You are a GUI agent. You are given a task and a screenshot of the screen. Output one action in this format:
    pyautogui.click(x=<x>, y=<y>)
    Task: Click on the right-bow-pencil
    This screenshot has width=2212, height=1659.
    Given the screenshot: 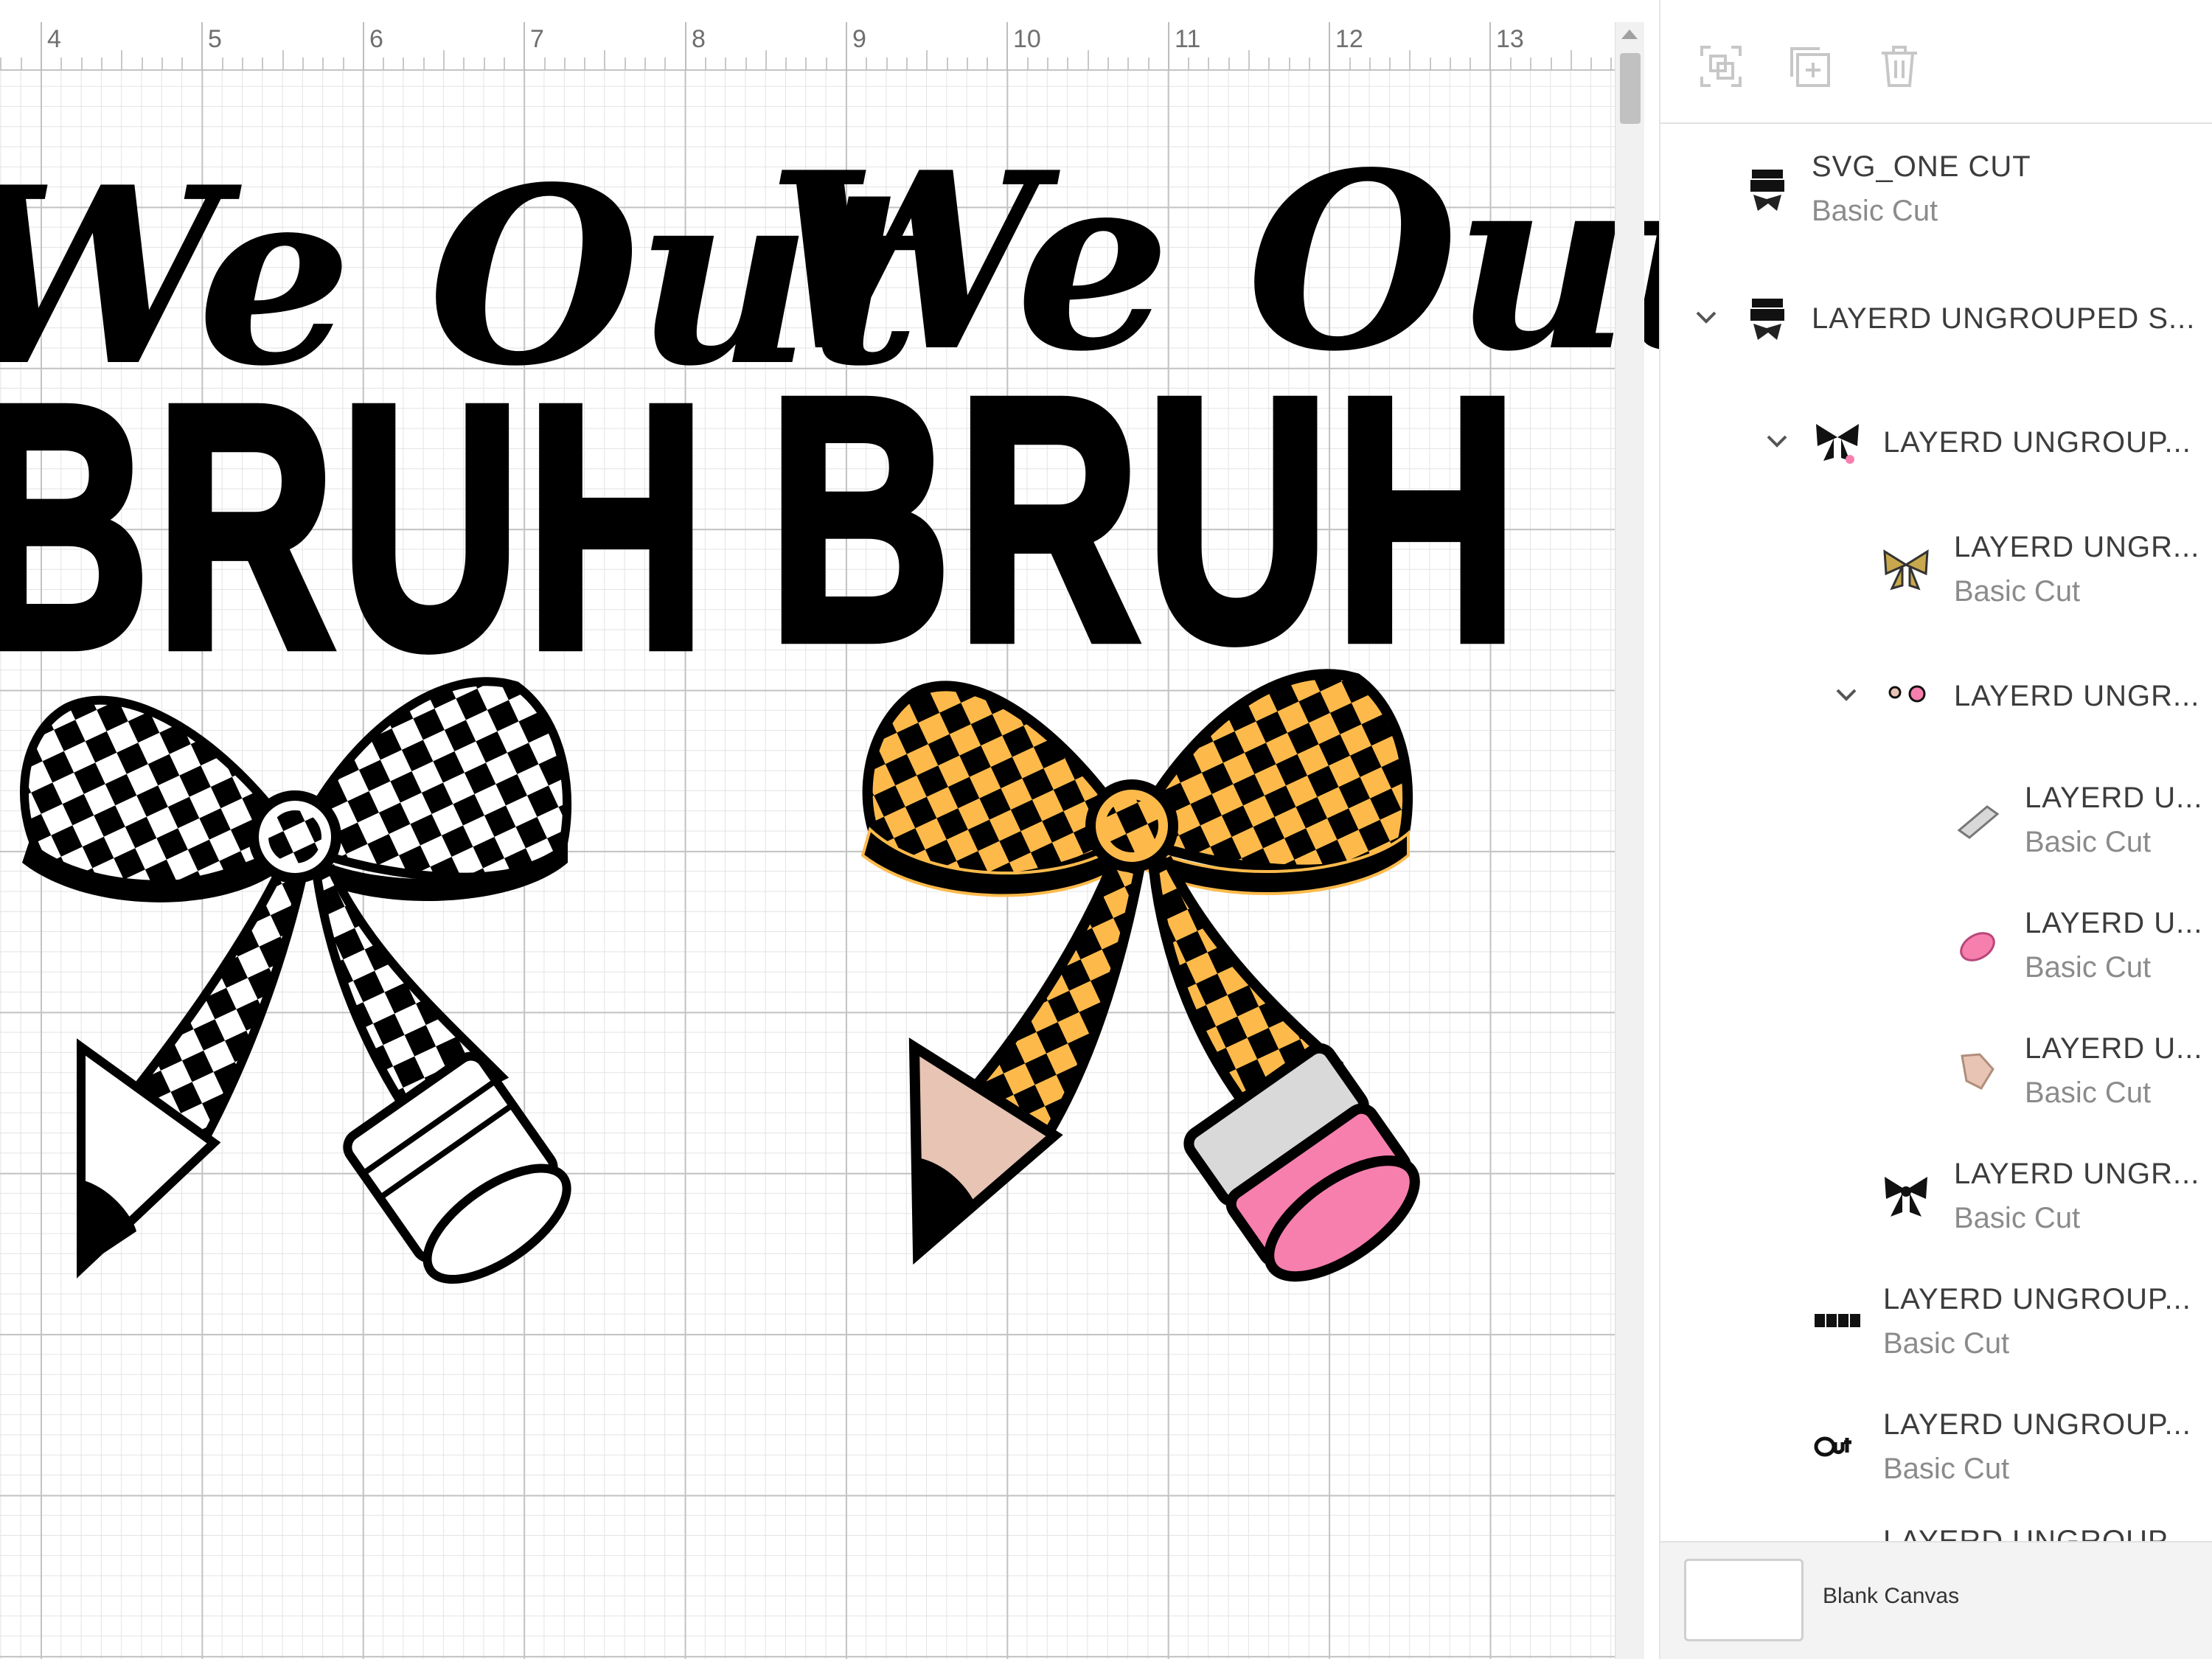 What is the action you would take?
    pyautogui.click(x=1140, y=975)
    